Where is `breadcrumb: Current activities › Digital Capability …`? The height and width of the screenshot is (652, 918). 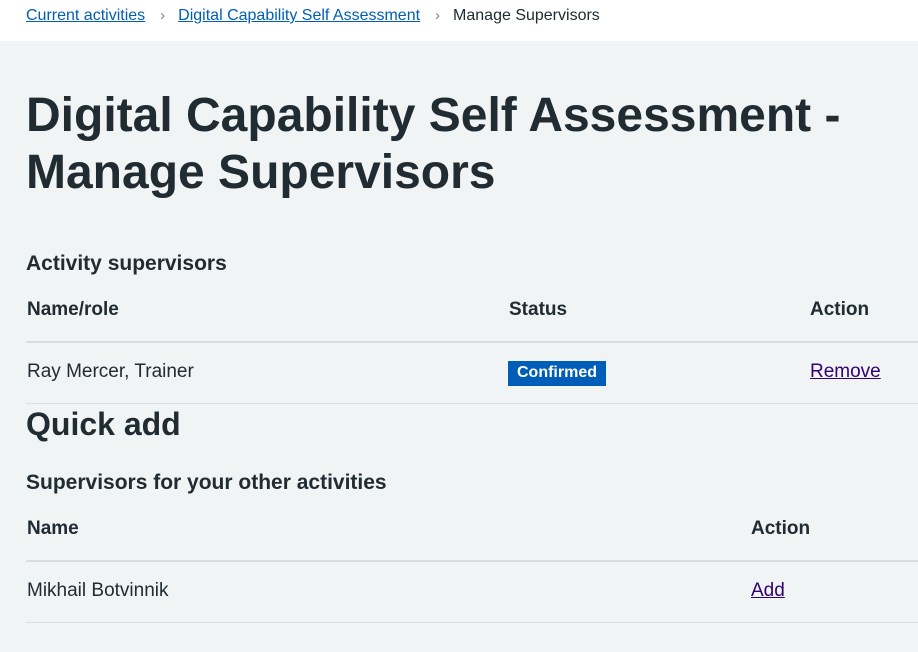
breadcrumb: Current activities › Digital Capability … is located at coordinates (313, 16).